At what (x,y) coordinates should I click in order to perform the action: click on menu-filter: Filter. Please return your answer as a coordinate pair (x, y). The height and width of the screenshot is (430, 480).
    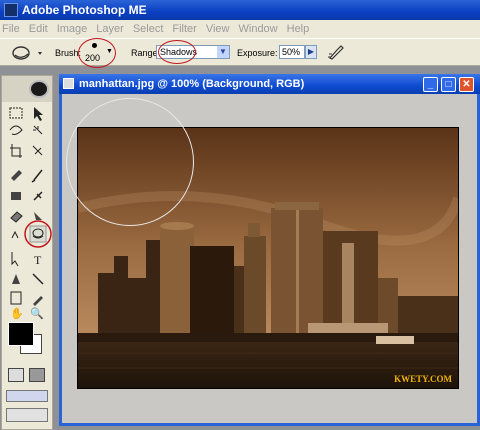
    Looking at the image, I should click on (184, 29).